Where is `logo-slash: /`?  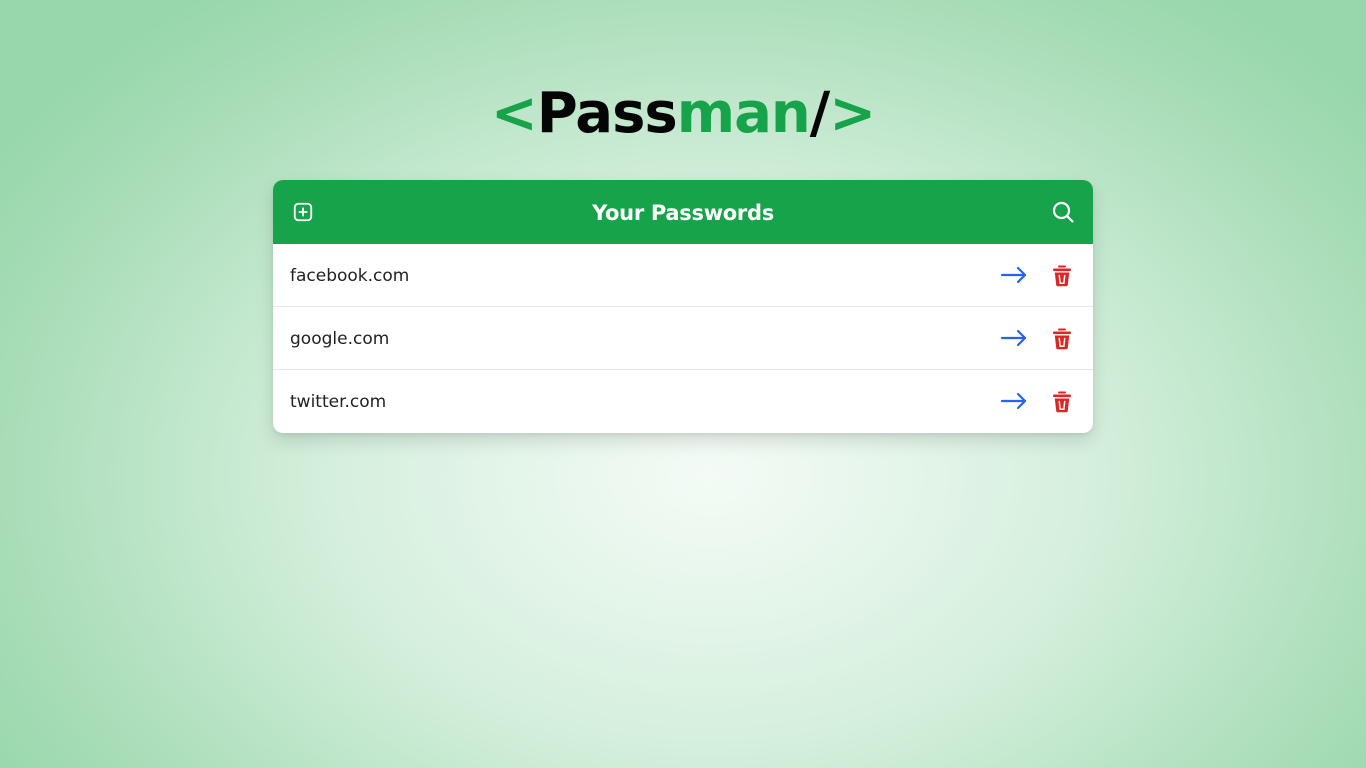 logo-slash: / is located at coordinates (819, 113).